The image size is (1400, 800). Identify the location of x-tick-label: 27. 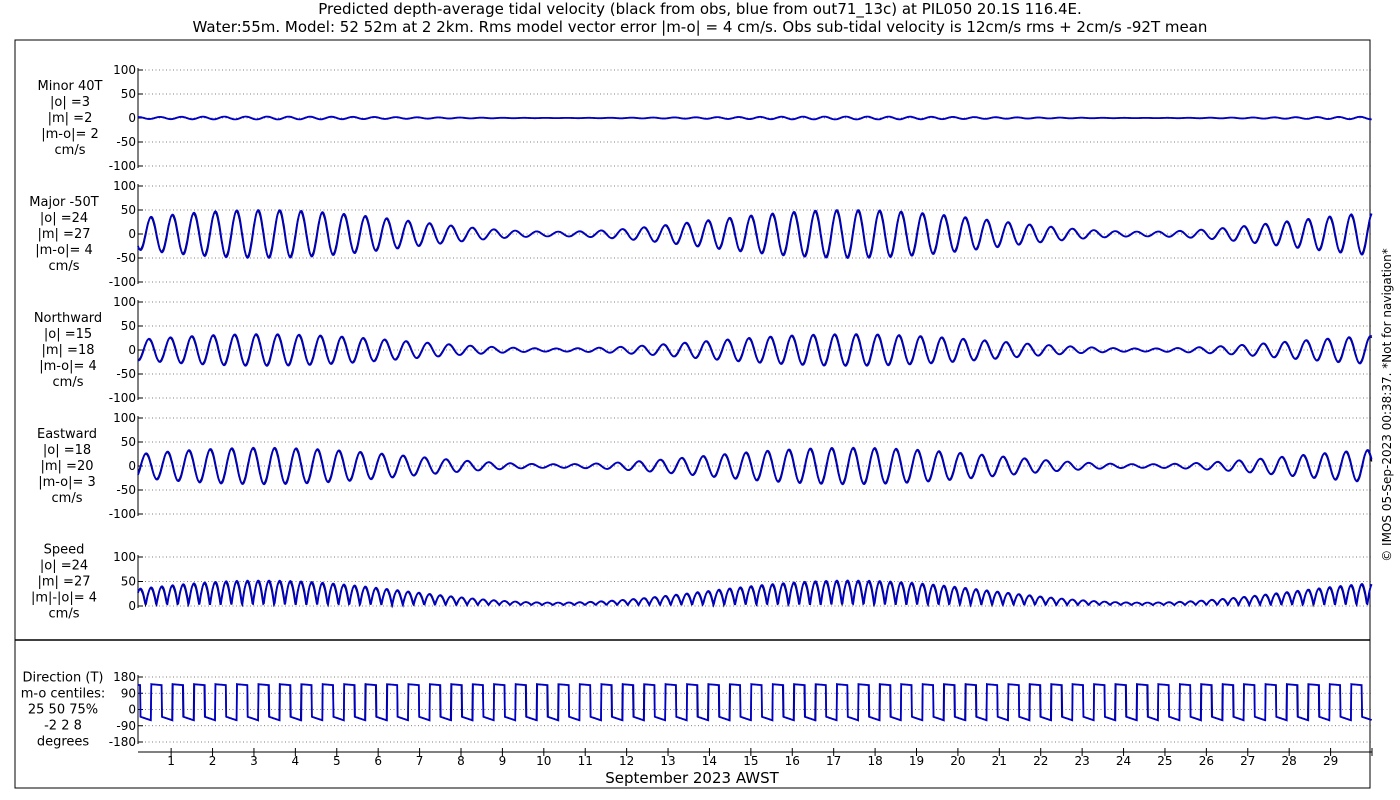
(1247, 761).